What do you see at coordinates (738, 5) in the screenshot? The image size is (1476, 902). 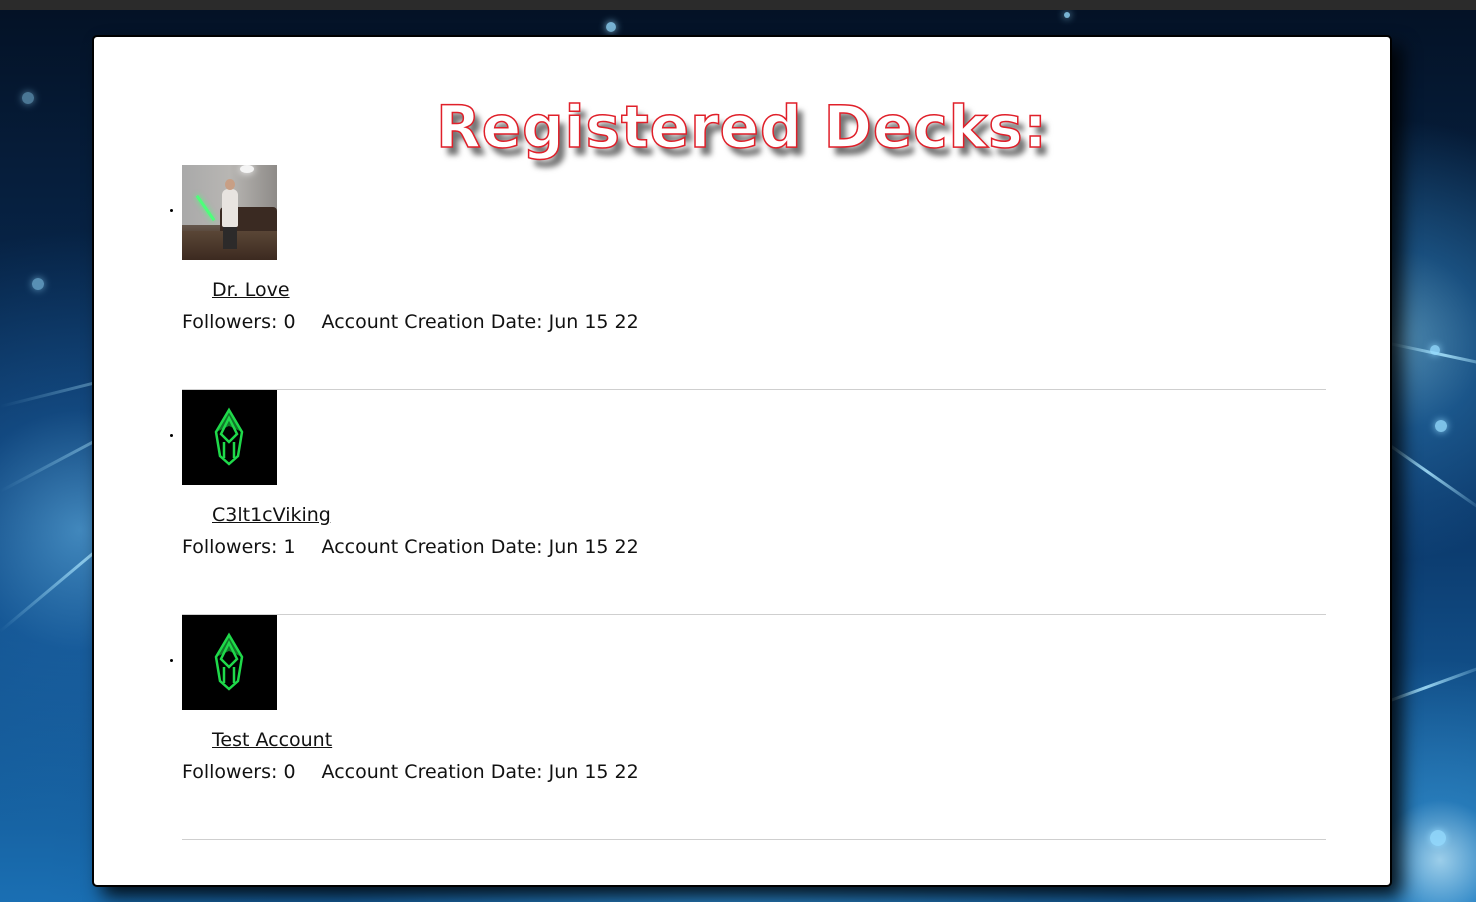 I see `browser-top-bar` at bounding box center [738, 5].